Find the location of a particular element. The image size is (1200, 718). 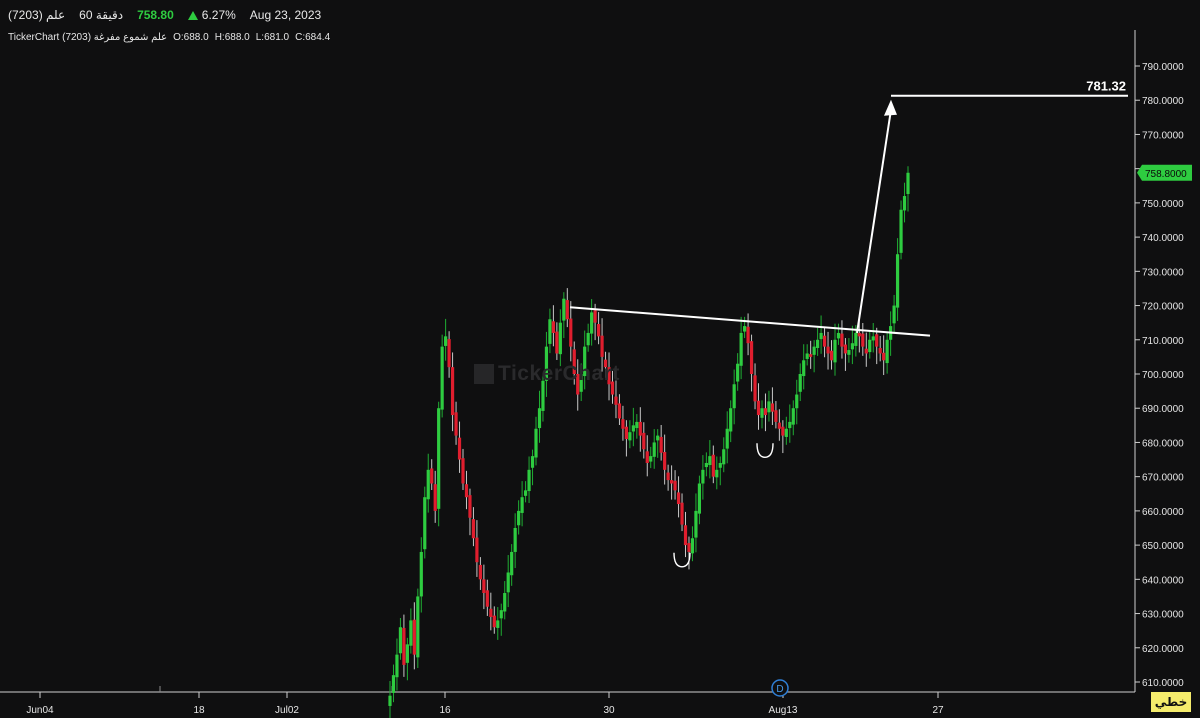

y-tick-label: 620.0000 is located at coordinates (1163, 649).